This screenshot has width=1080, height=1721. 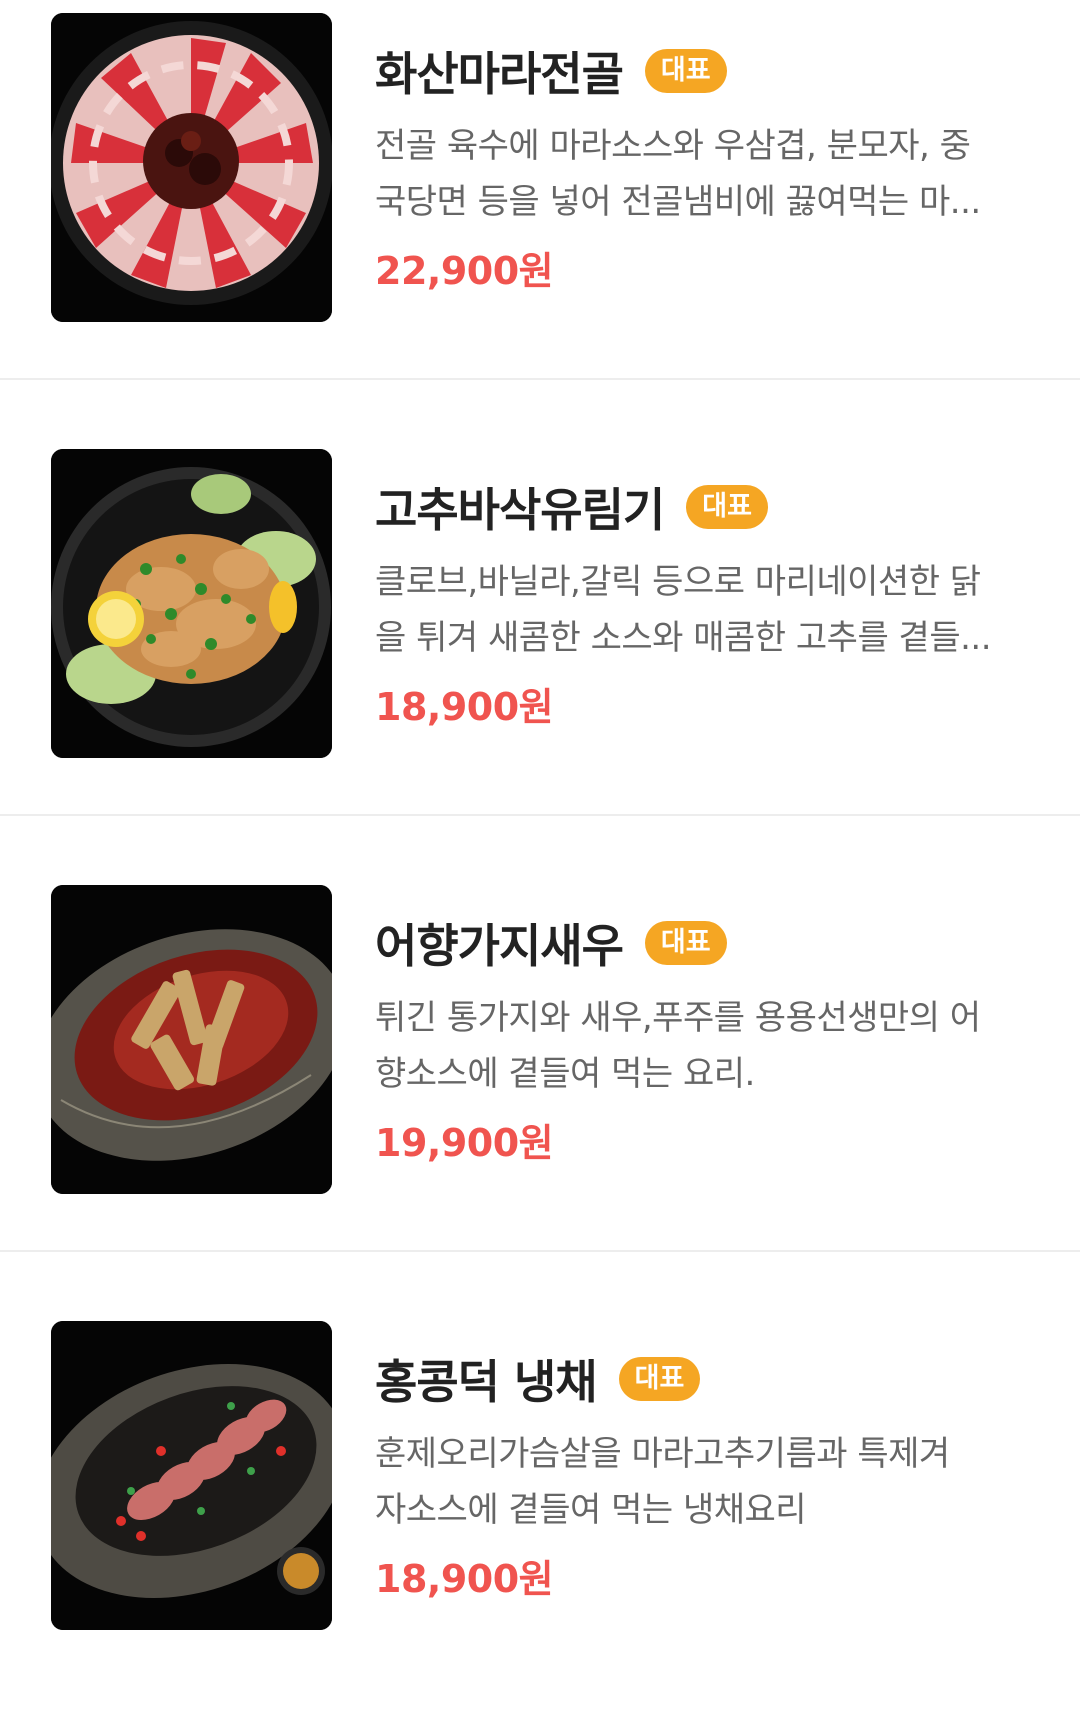 I want to click on description-line: 튀긴 통가지와 새우,푸주를 용용선생만의 어, so click(x=678, y=1018).